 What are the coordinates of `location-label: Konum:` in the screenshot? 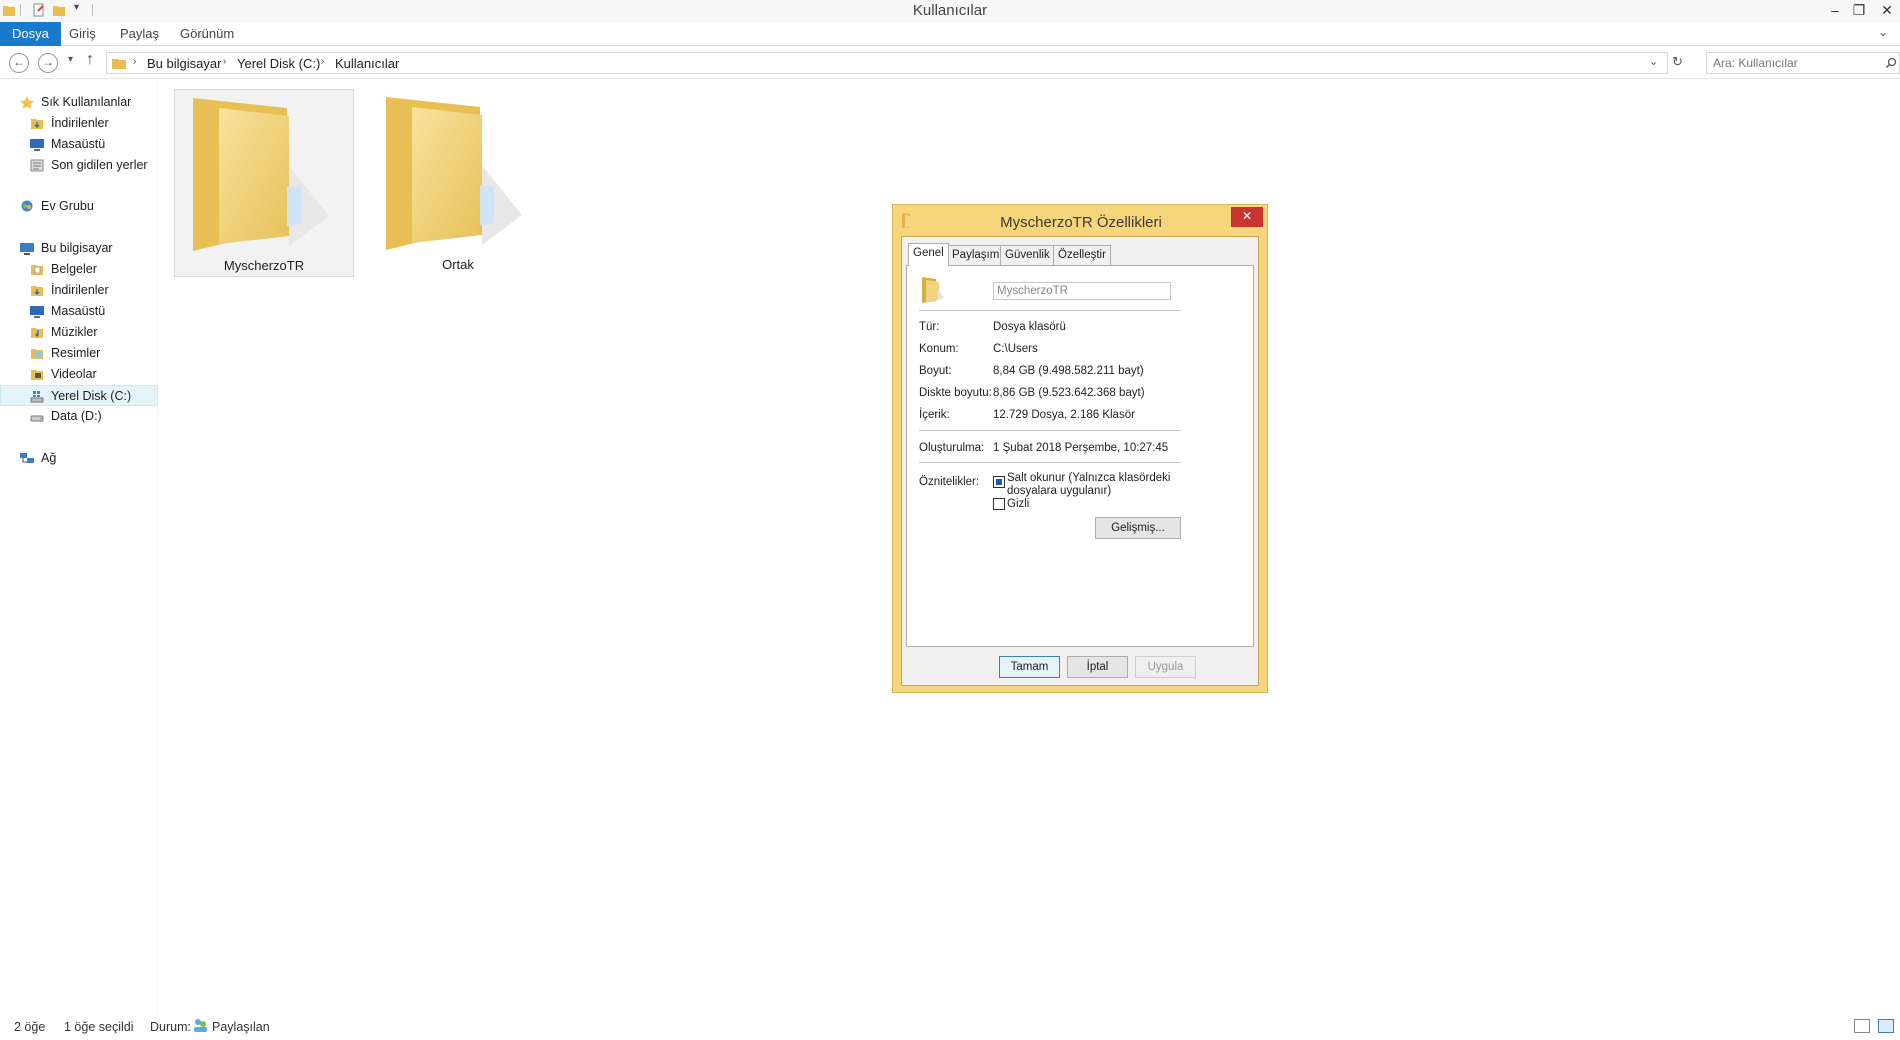 It's located at (939, 349).